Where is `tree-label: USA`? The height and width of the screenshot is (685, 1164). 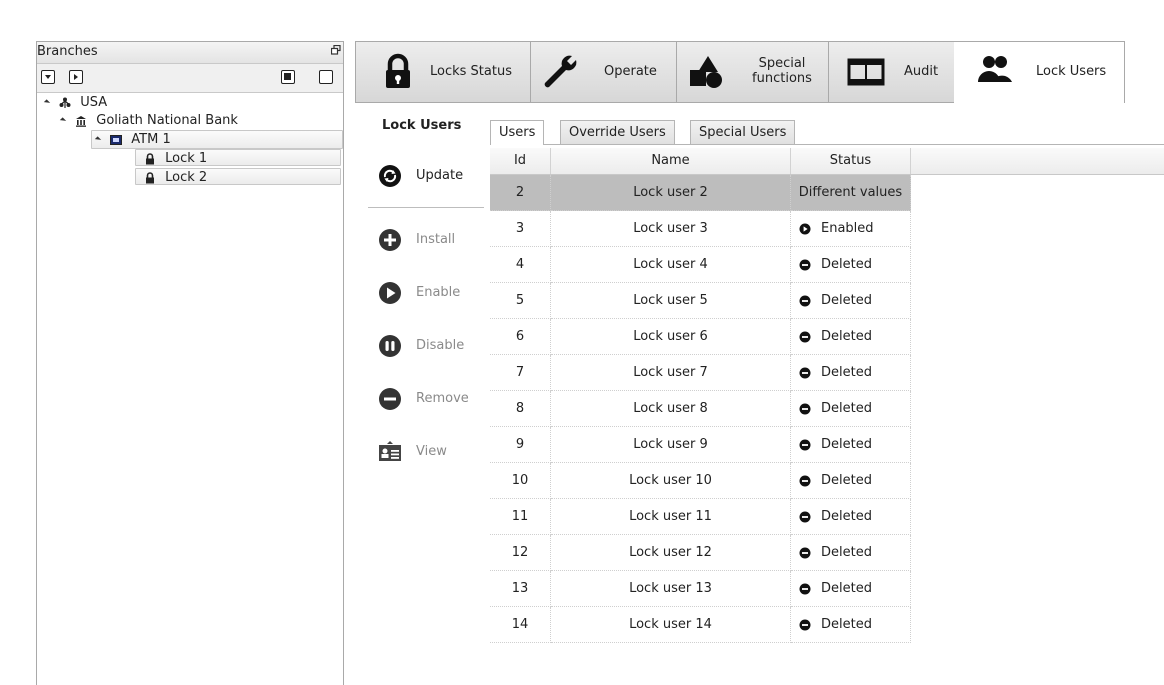
tree-label: USA is located at coordinates (94, 102).